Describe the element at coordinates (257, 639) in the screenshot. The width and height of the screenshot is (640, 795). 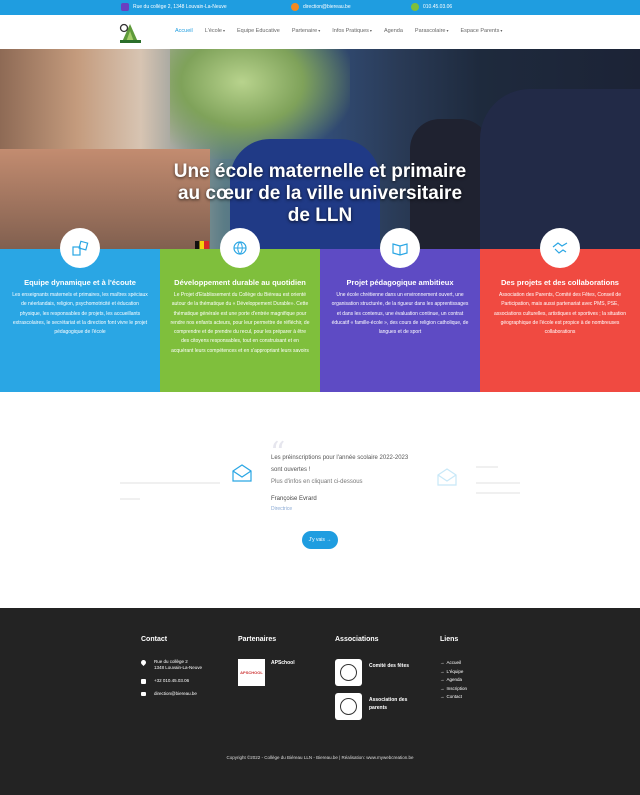
I see `footer-partners-title: Partenaires` at that location.